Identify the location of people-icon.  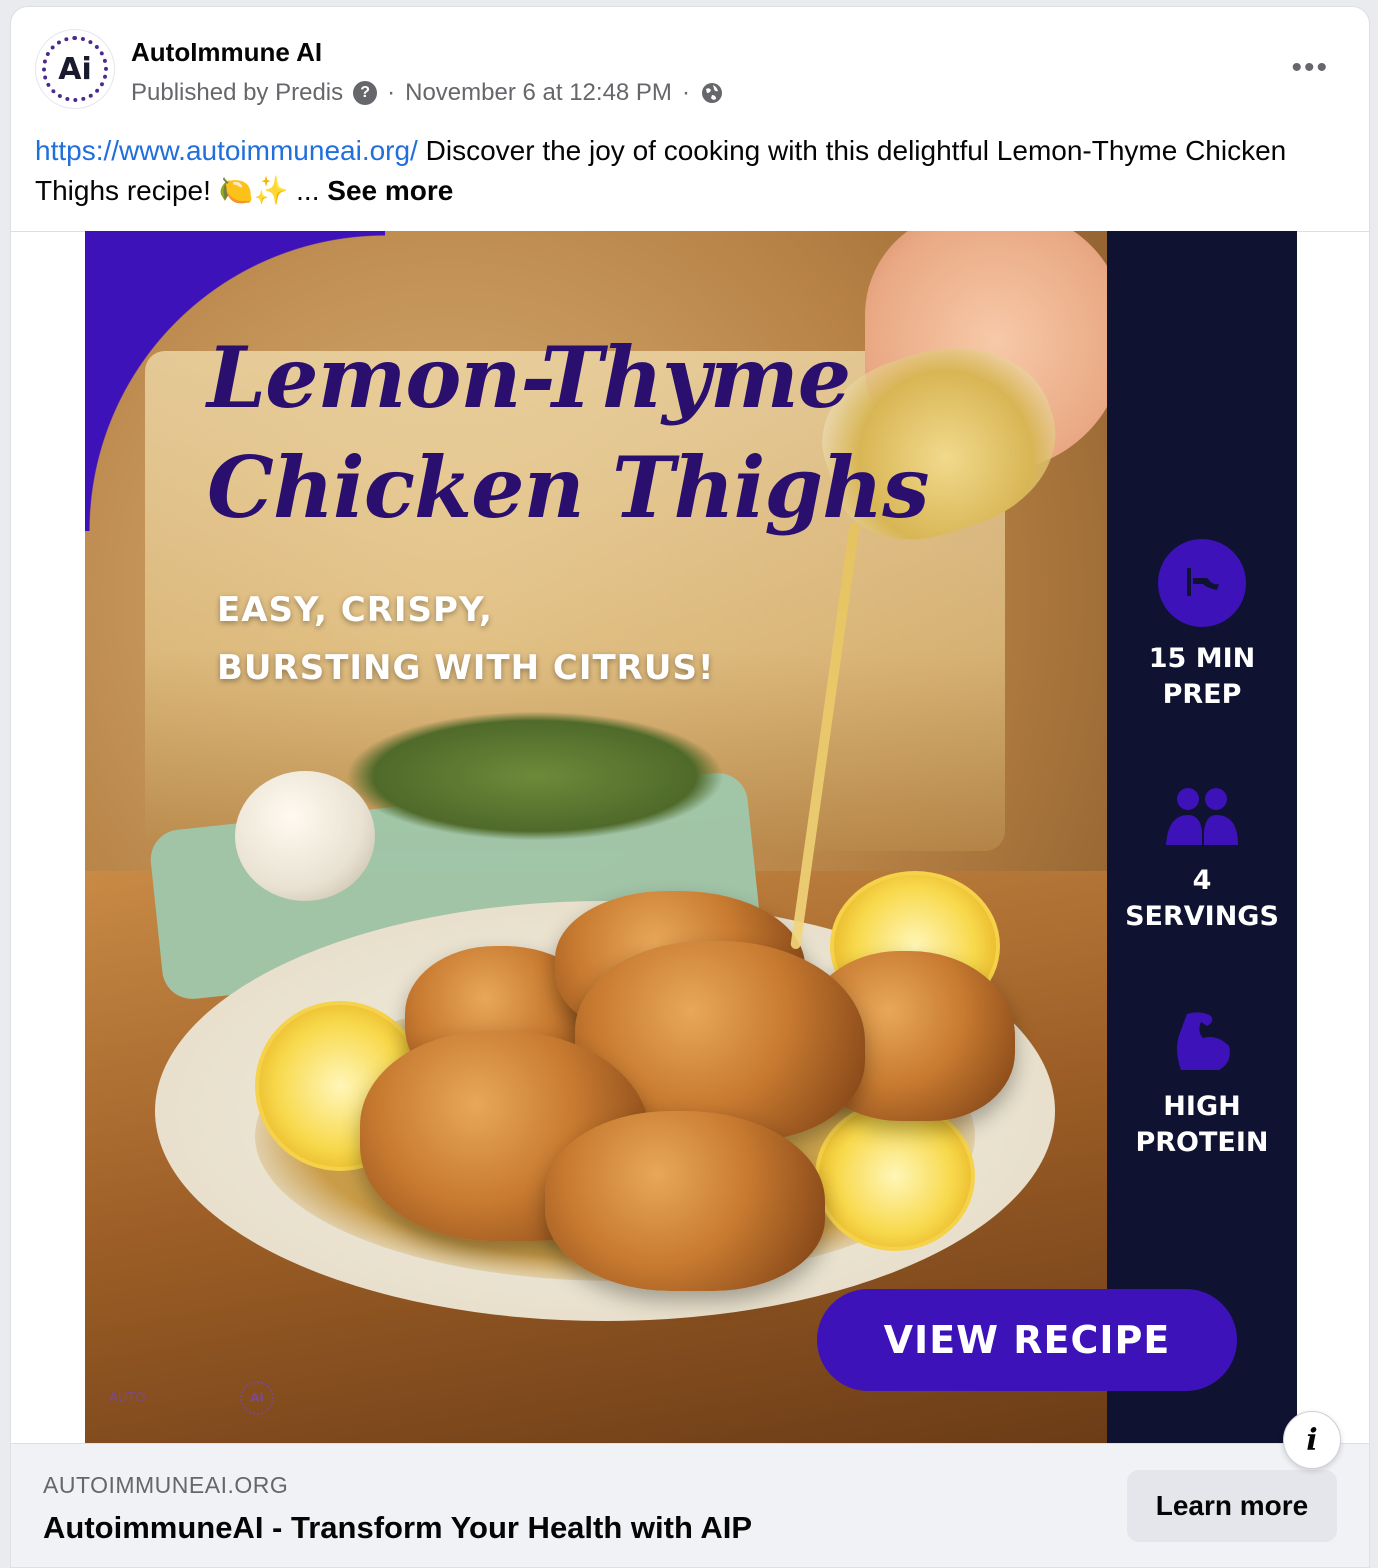
(1202, 817).